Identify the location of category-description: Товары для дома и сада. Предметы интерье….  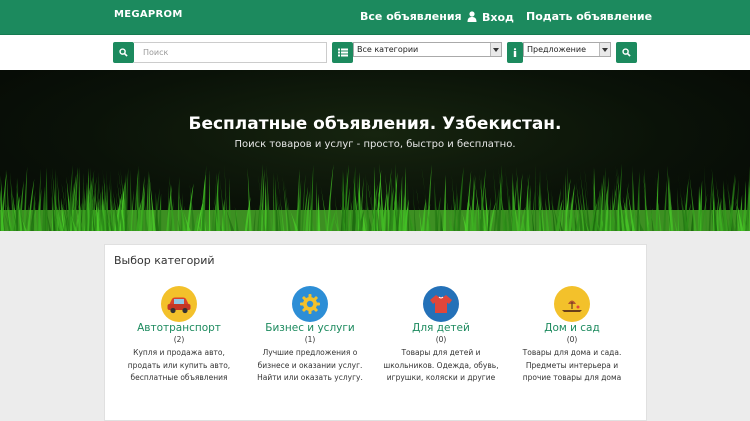
(572, 365).